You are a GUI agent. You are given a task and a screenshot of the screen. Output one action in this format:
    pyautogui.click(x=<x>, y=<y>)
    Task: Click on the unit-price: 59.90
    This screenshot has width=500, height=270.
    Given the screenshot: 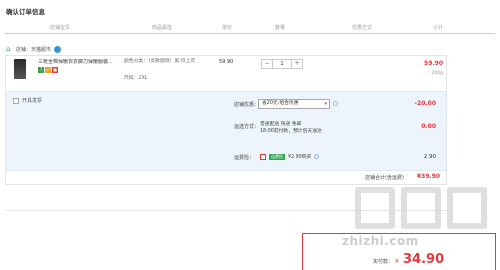 What is the action you would take?
    pyautogui.click(x=226, y=62)
    